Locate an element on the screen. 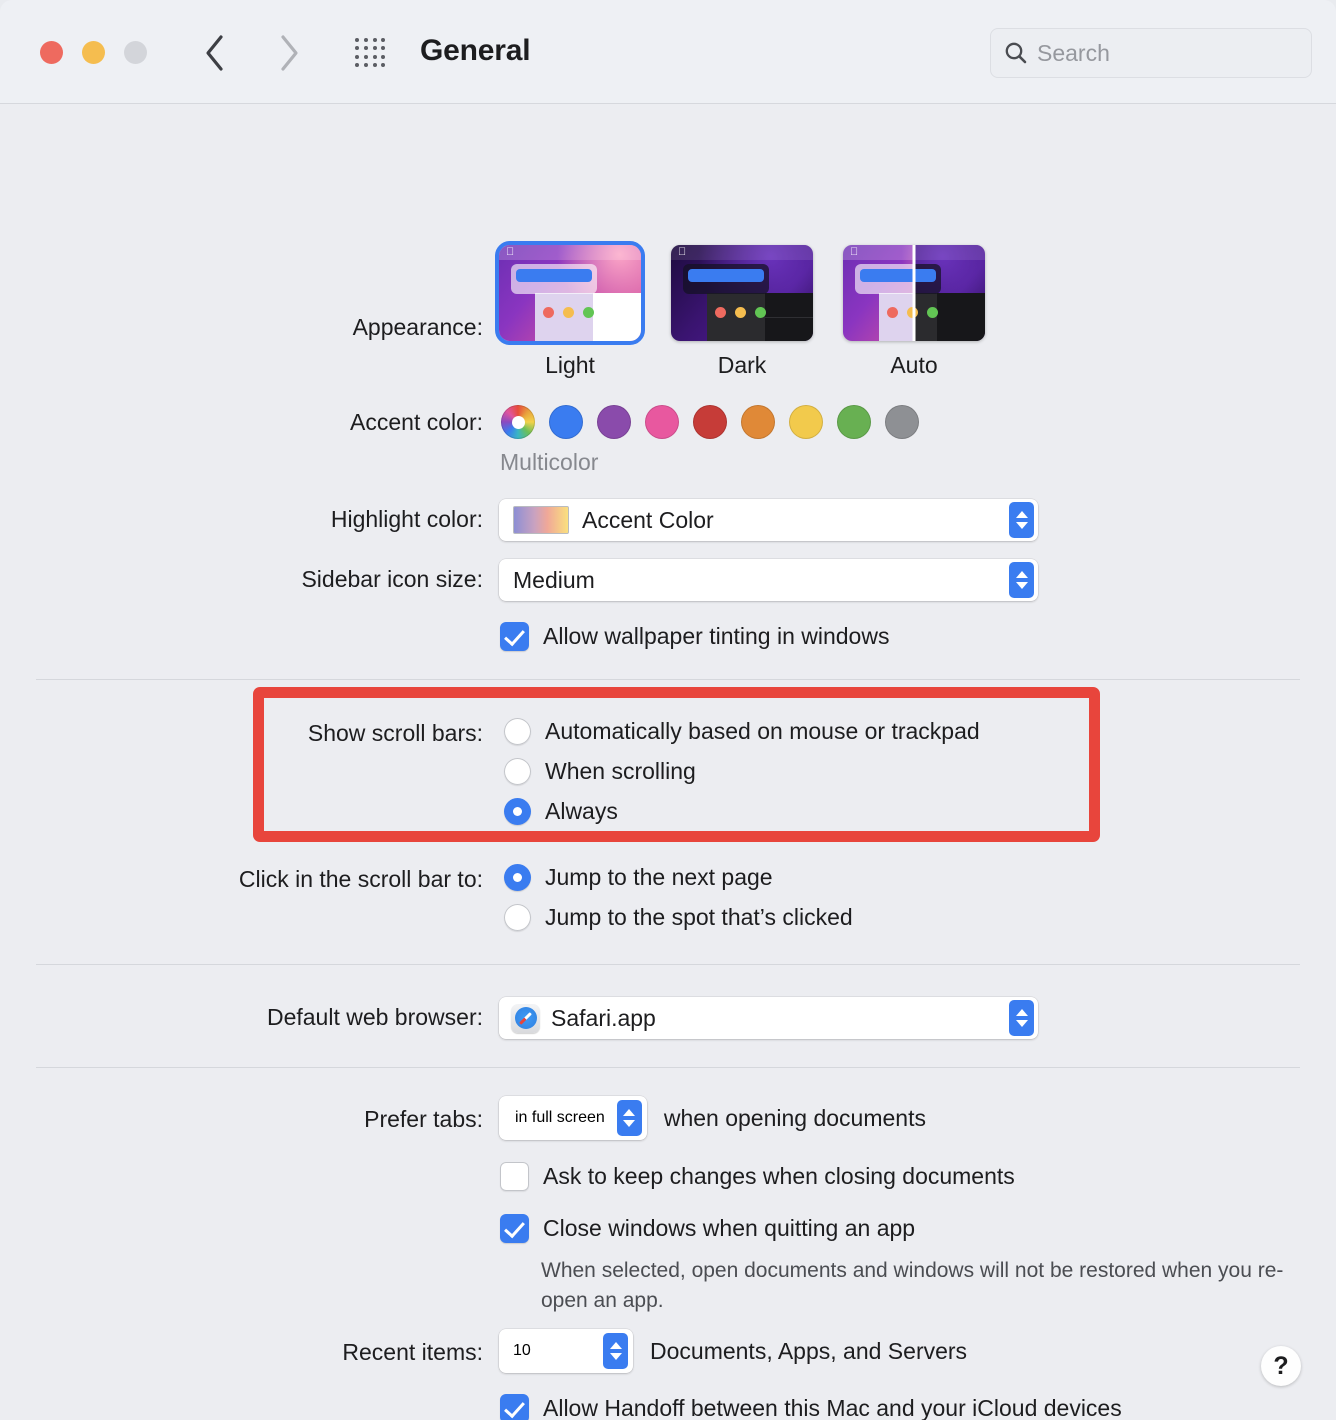 The image size is (1336, 1420). default-web-browser-value: Safari.app is located at coordinates (603, 1017).